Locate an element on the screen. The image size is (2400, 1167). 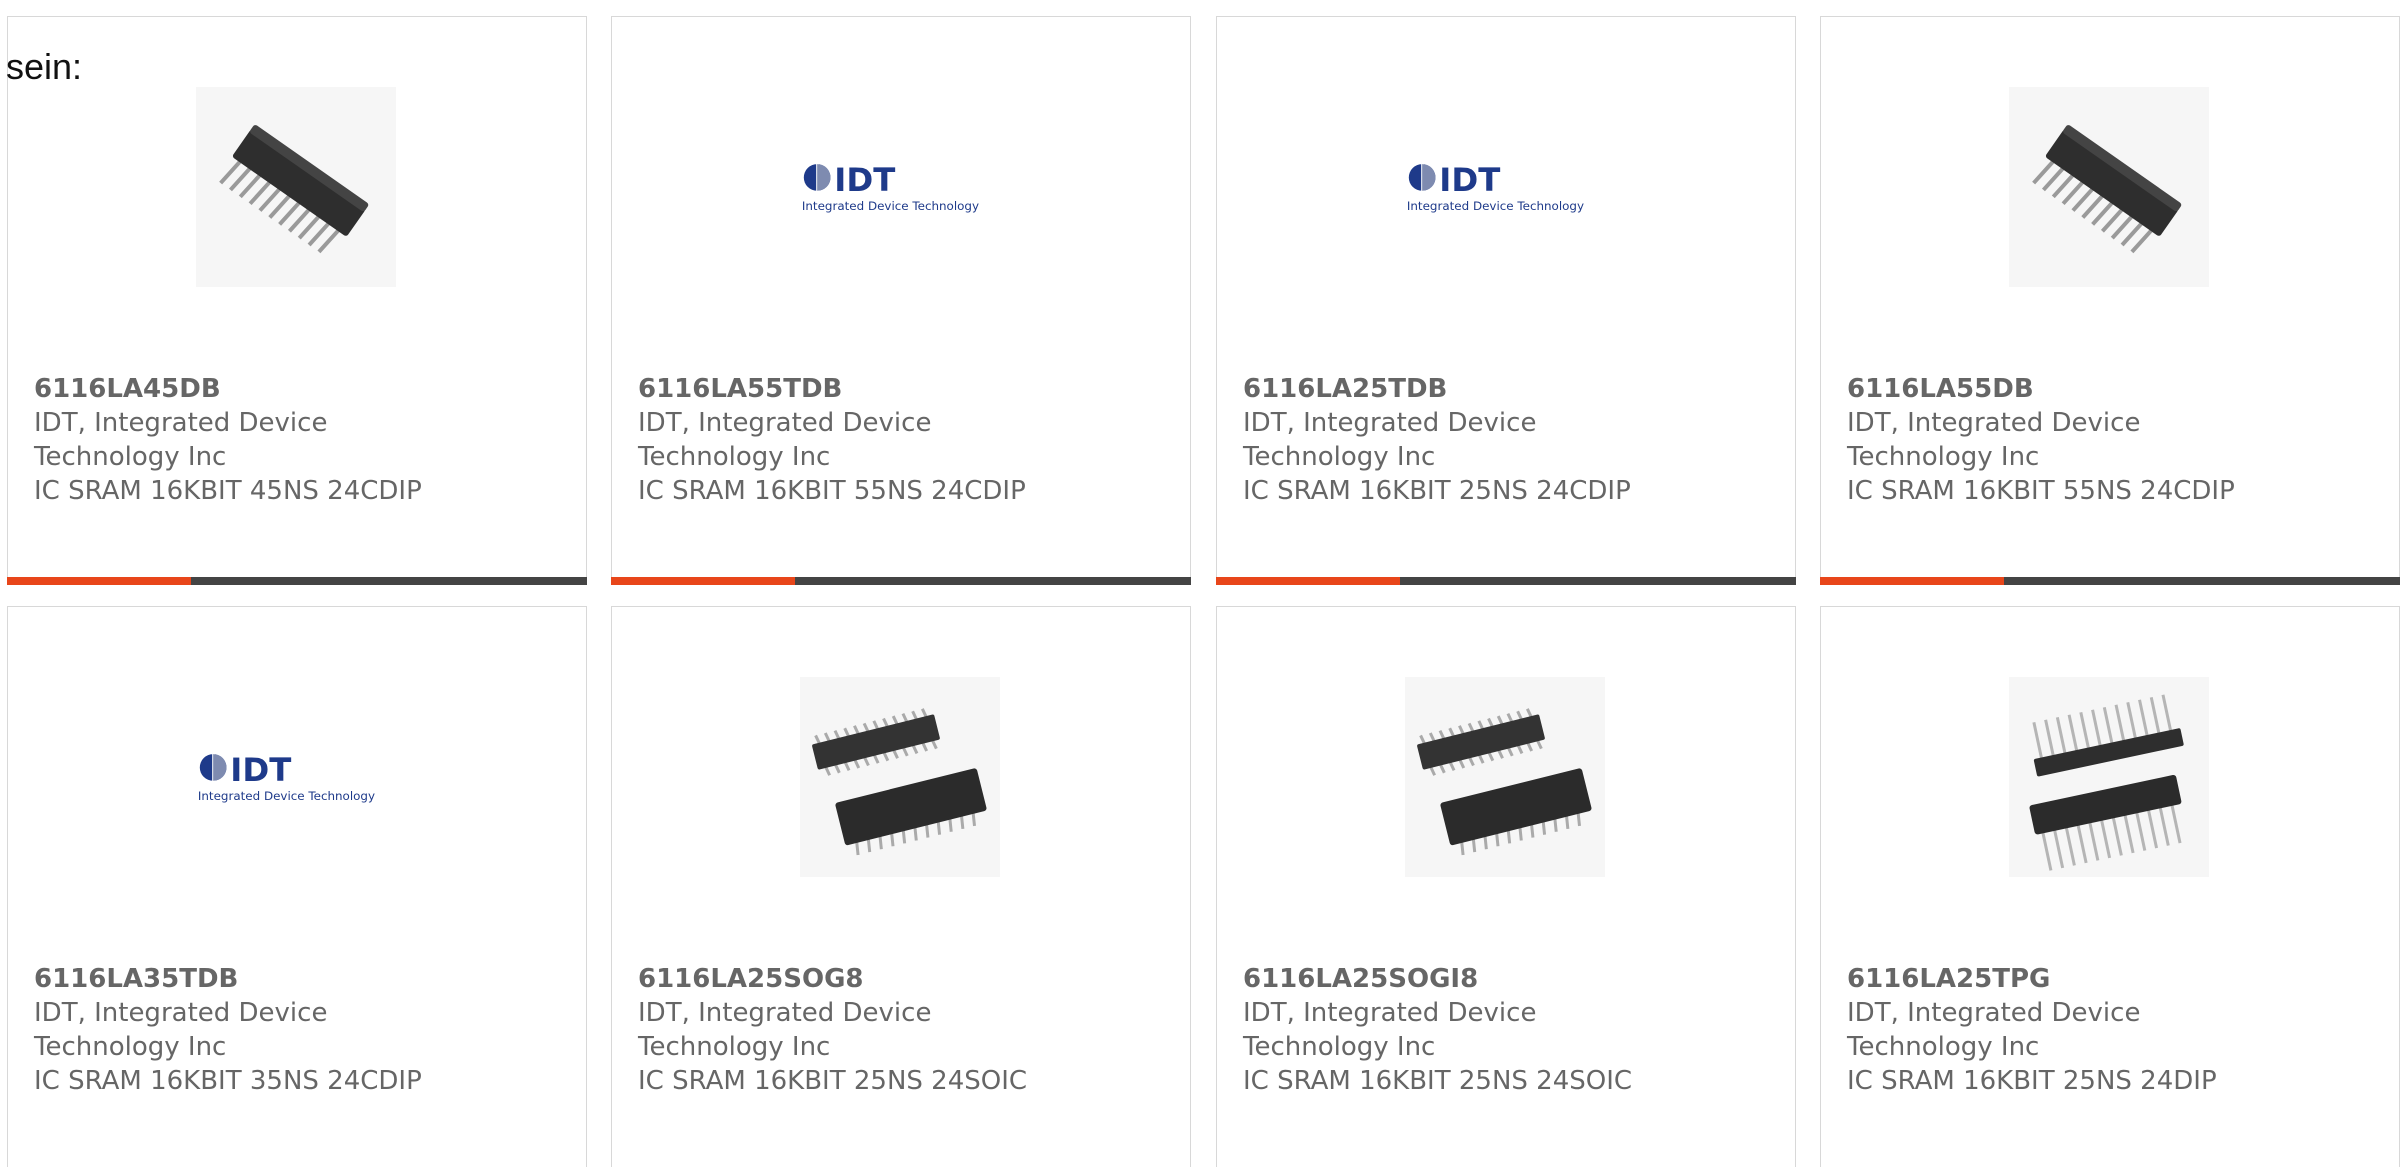
product-description: IC SRAM 16KBIT 25NS 24CDIP is located at coordinates (1437, 491).